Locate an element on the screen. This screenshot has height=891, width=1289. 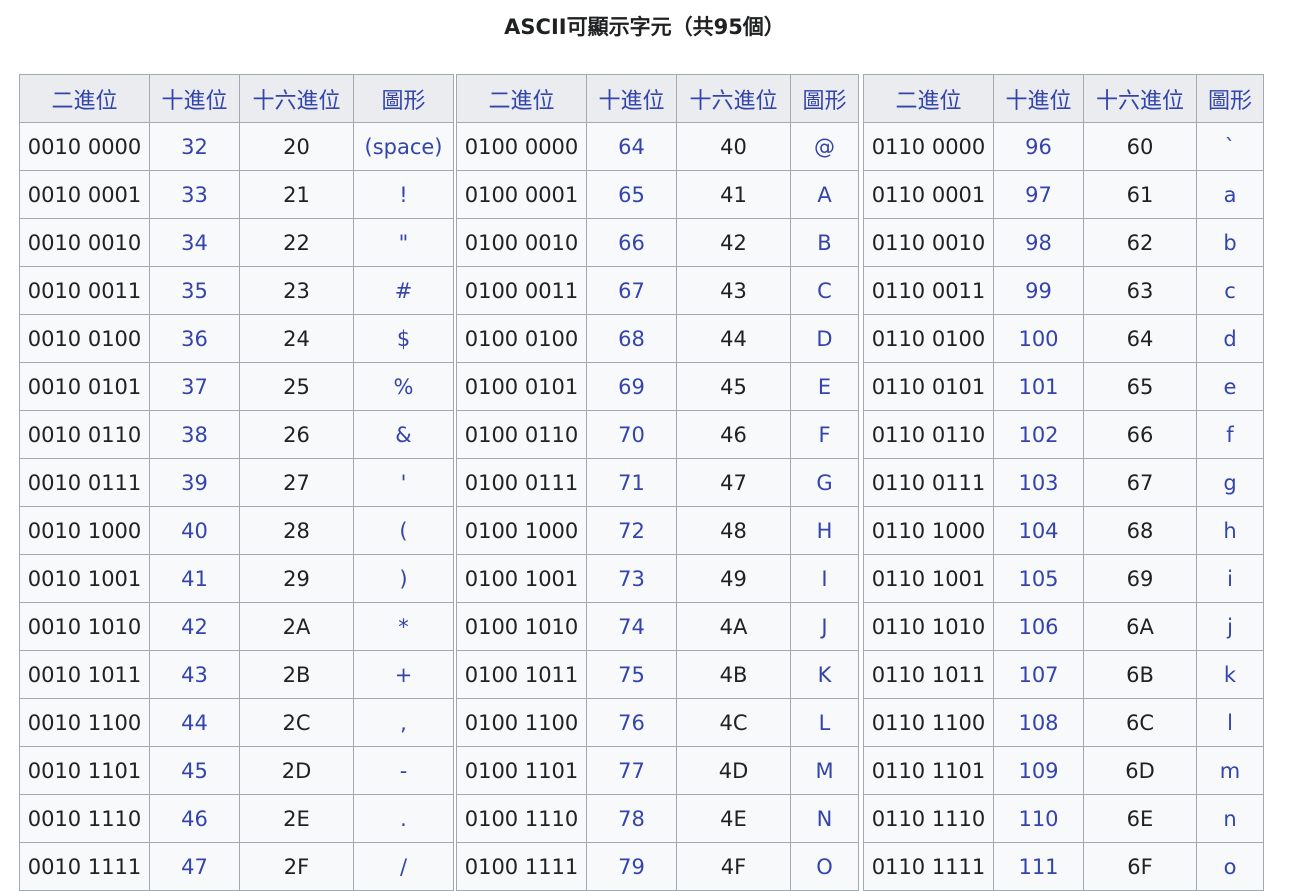
glyph-link: (space) is located at coordinates (403, 146).